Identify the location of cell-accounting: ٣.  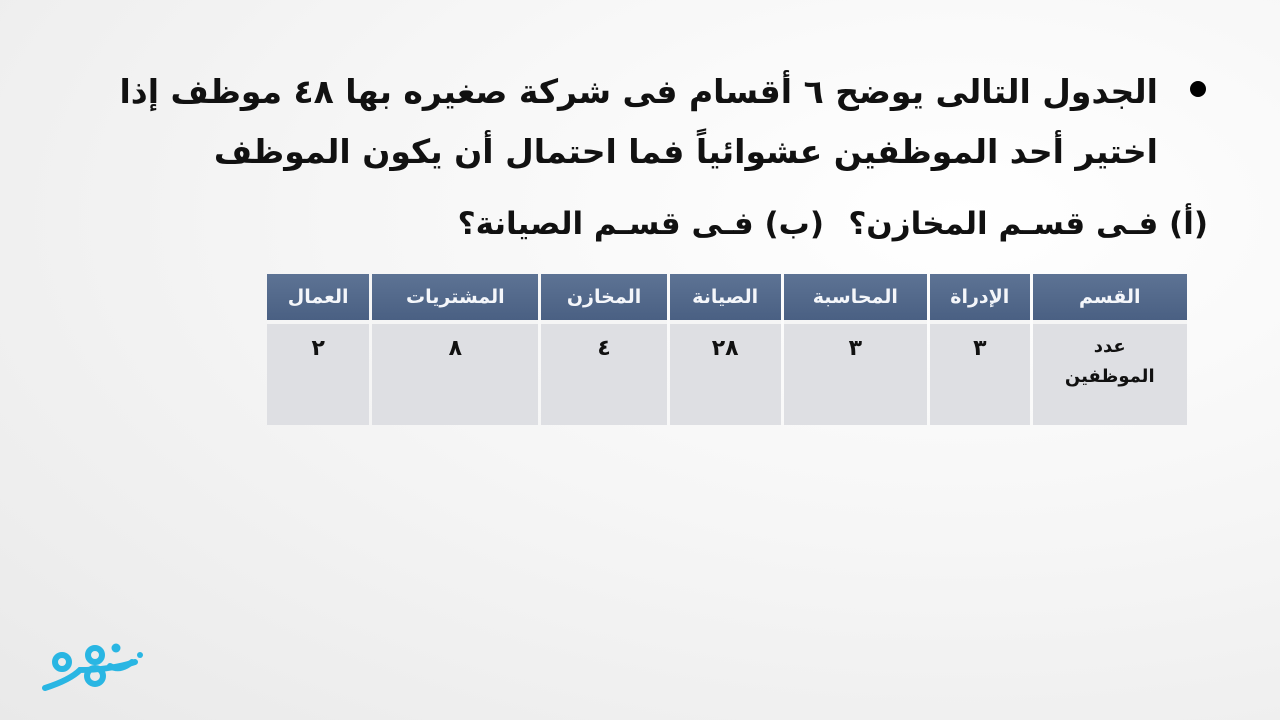
(855, 374).